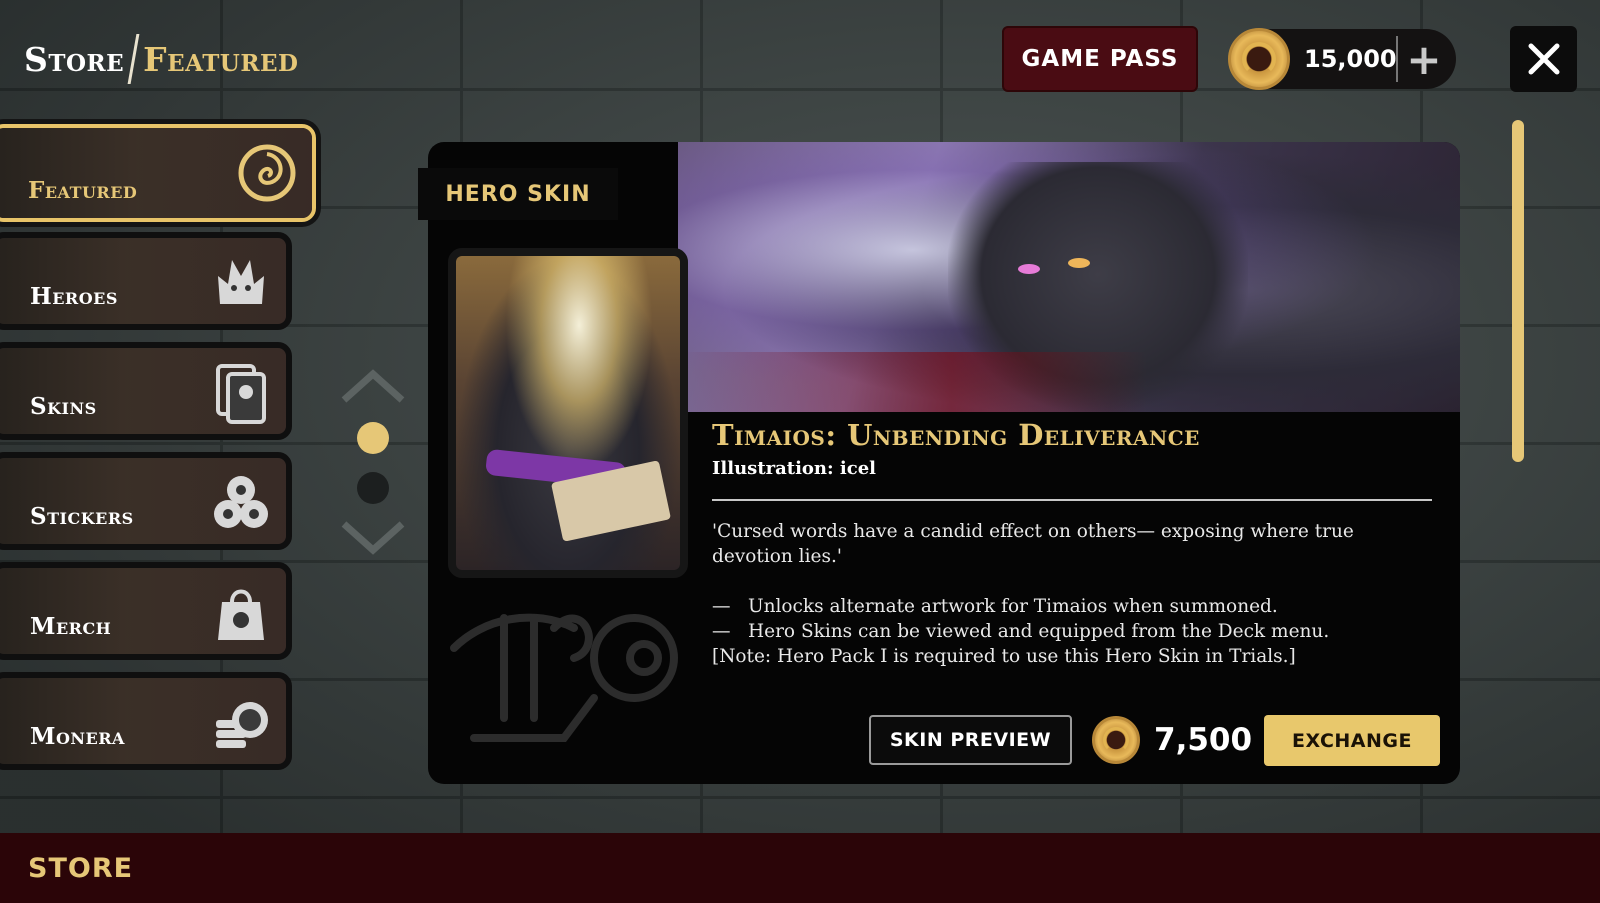  Describe the element at coordinates (221, 59) in the screenshot. I see `title-section: Featured` at that location.